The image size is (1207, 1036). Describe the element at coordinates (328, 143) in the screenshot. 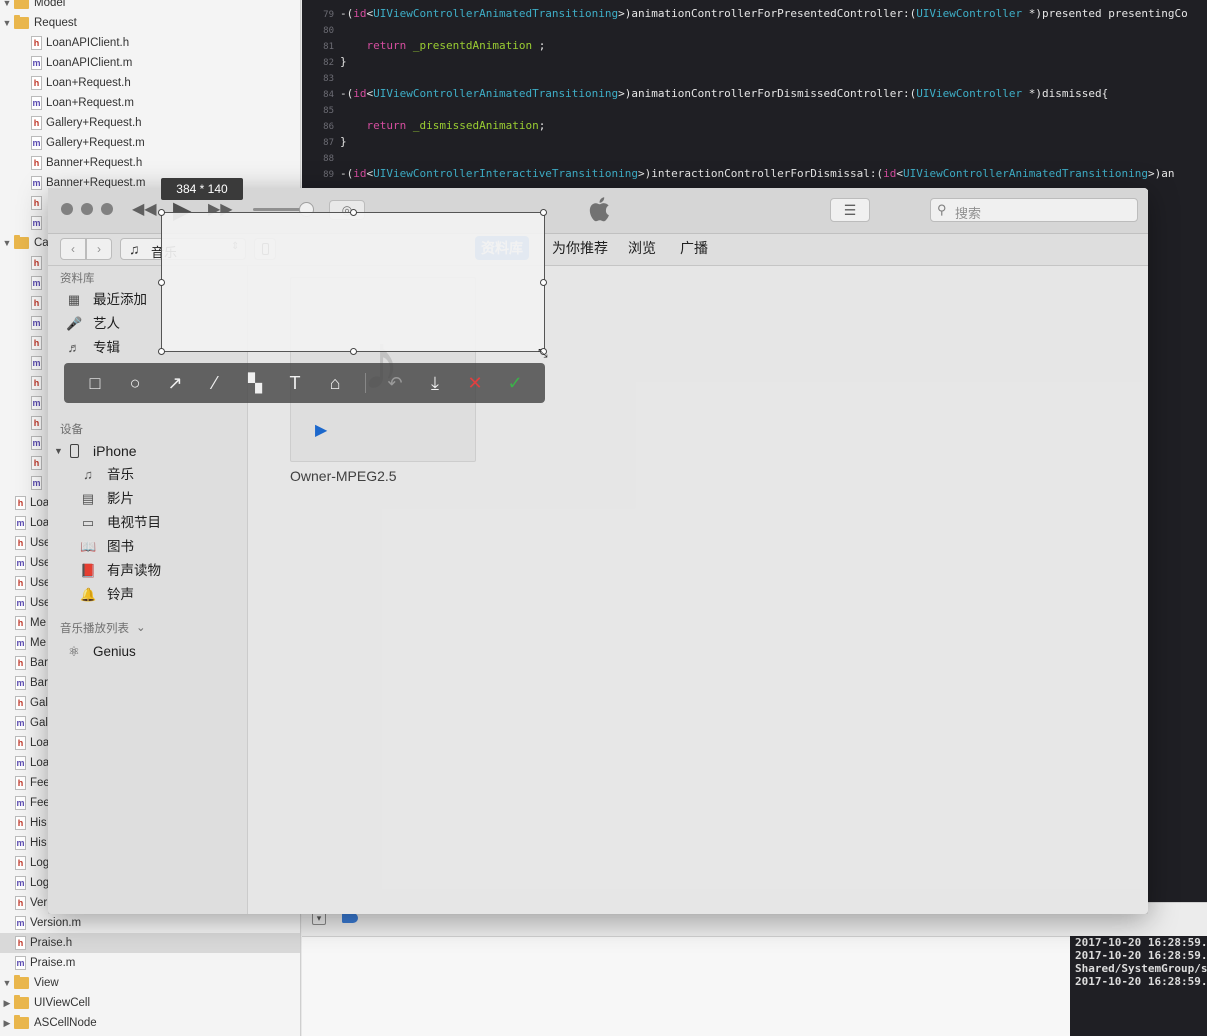

I see `line-number: 87` at that location.